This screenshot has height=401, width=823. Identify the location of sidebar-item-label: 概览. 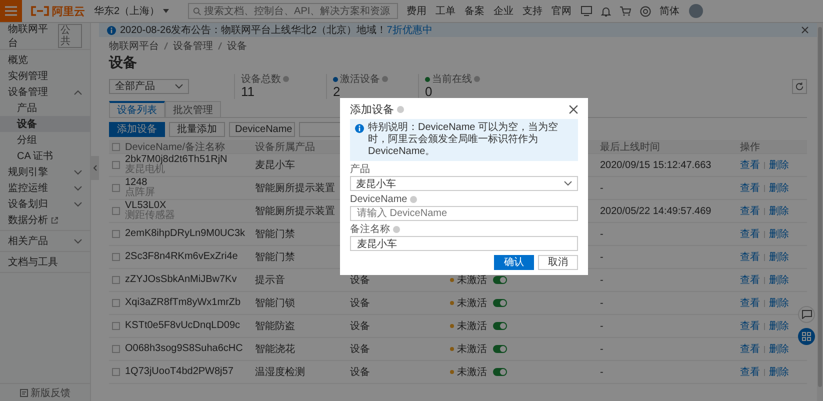
(18, 60).